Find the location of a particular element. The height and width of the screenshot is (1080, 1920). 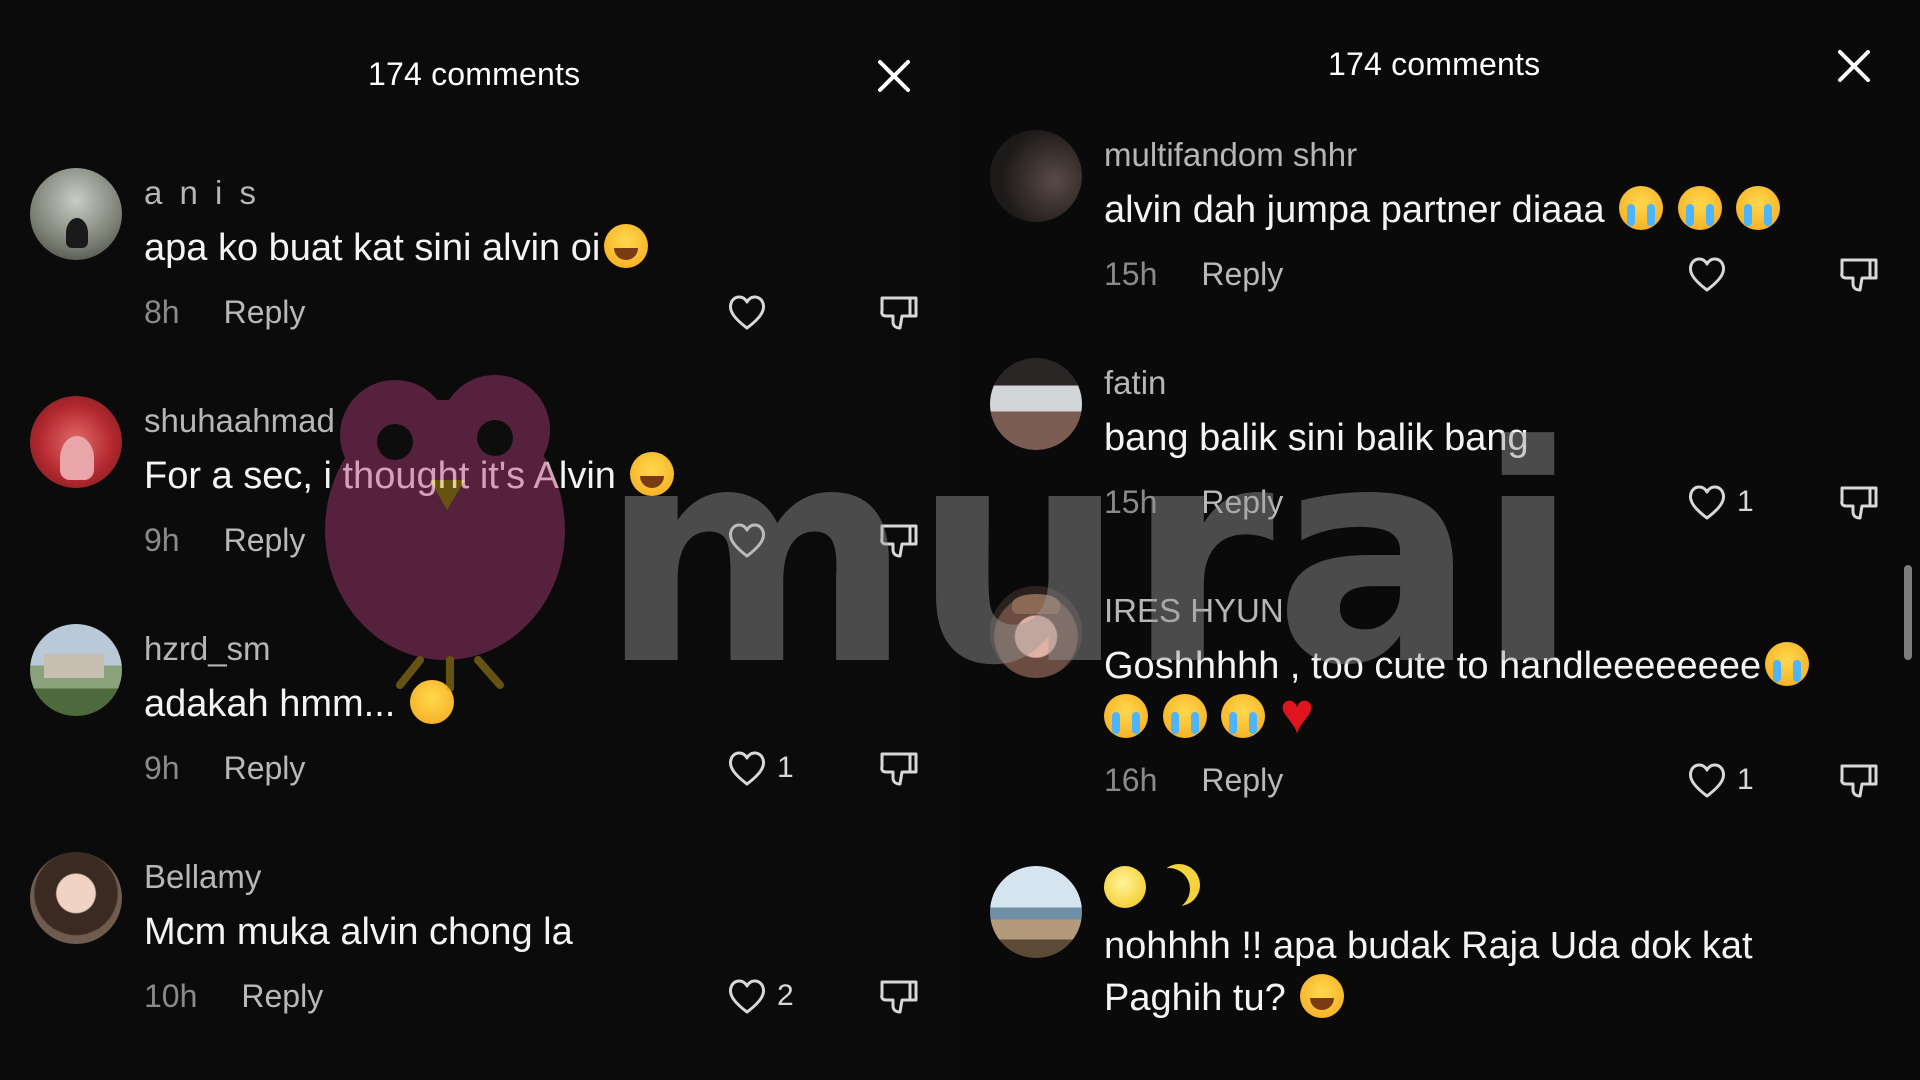

comment-item: hzrd_sm adakah hmm... 9h Reply 1 is located at coordinates (480, 719).